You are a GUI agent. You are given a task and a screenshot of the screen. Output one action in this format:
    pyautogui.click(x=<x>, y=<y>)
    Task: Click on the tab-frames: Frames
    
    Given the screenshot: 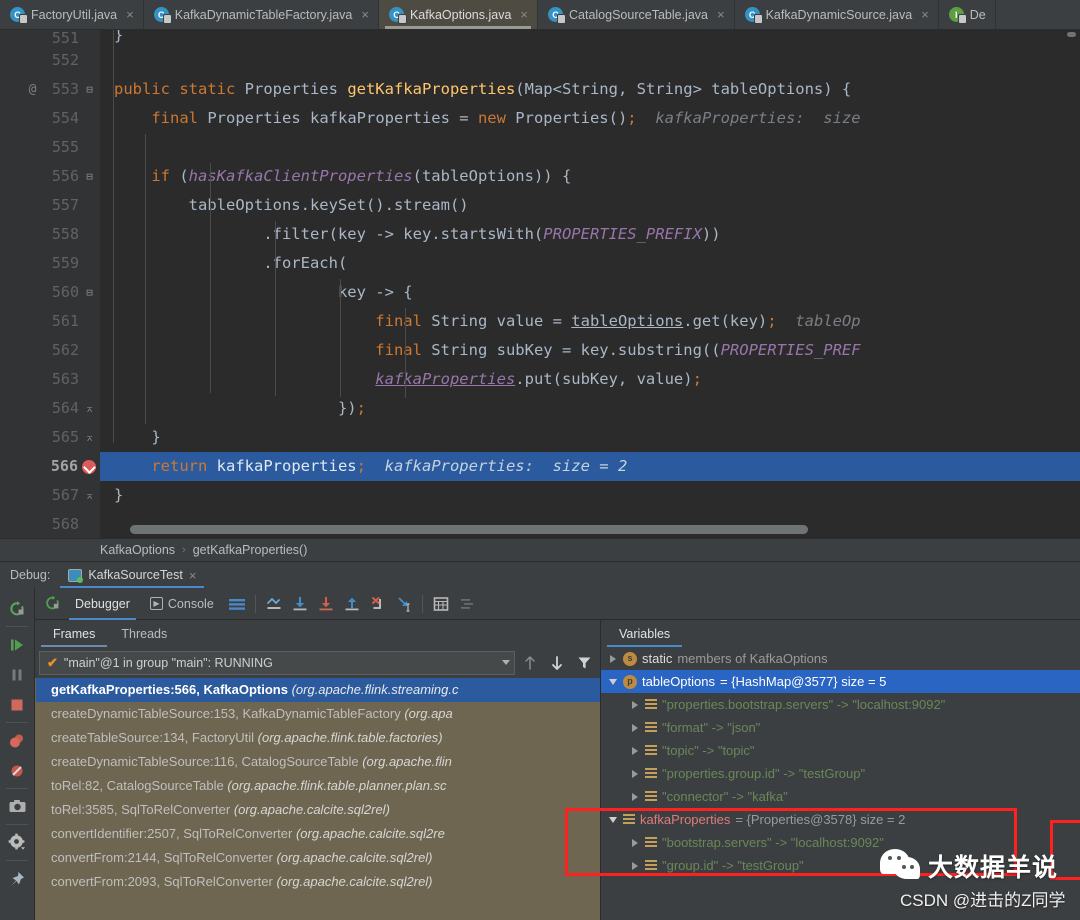 What is the action you would take?
    pyautogui.click(x=74, y=634)
    